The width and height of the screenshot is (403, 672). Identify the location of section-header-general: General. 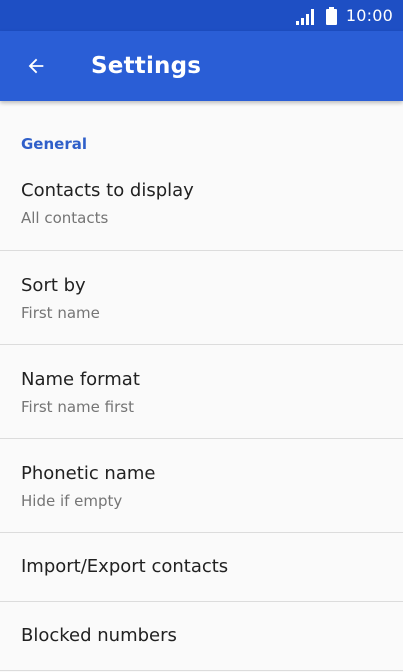
(54, 144).